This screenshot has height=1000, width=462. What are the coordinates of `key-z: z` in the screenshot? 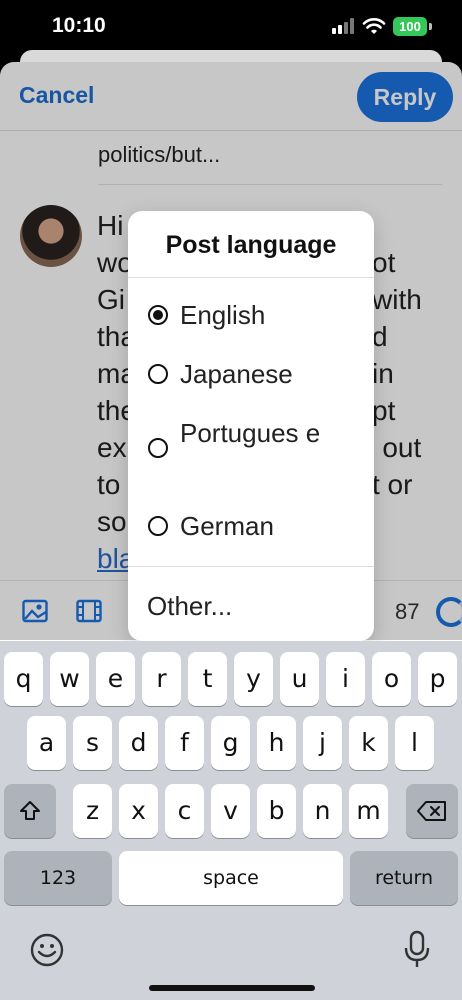 It's located at (92, 811).